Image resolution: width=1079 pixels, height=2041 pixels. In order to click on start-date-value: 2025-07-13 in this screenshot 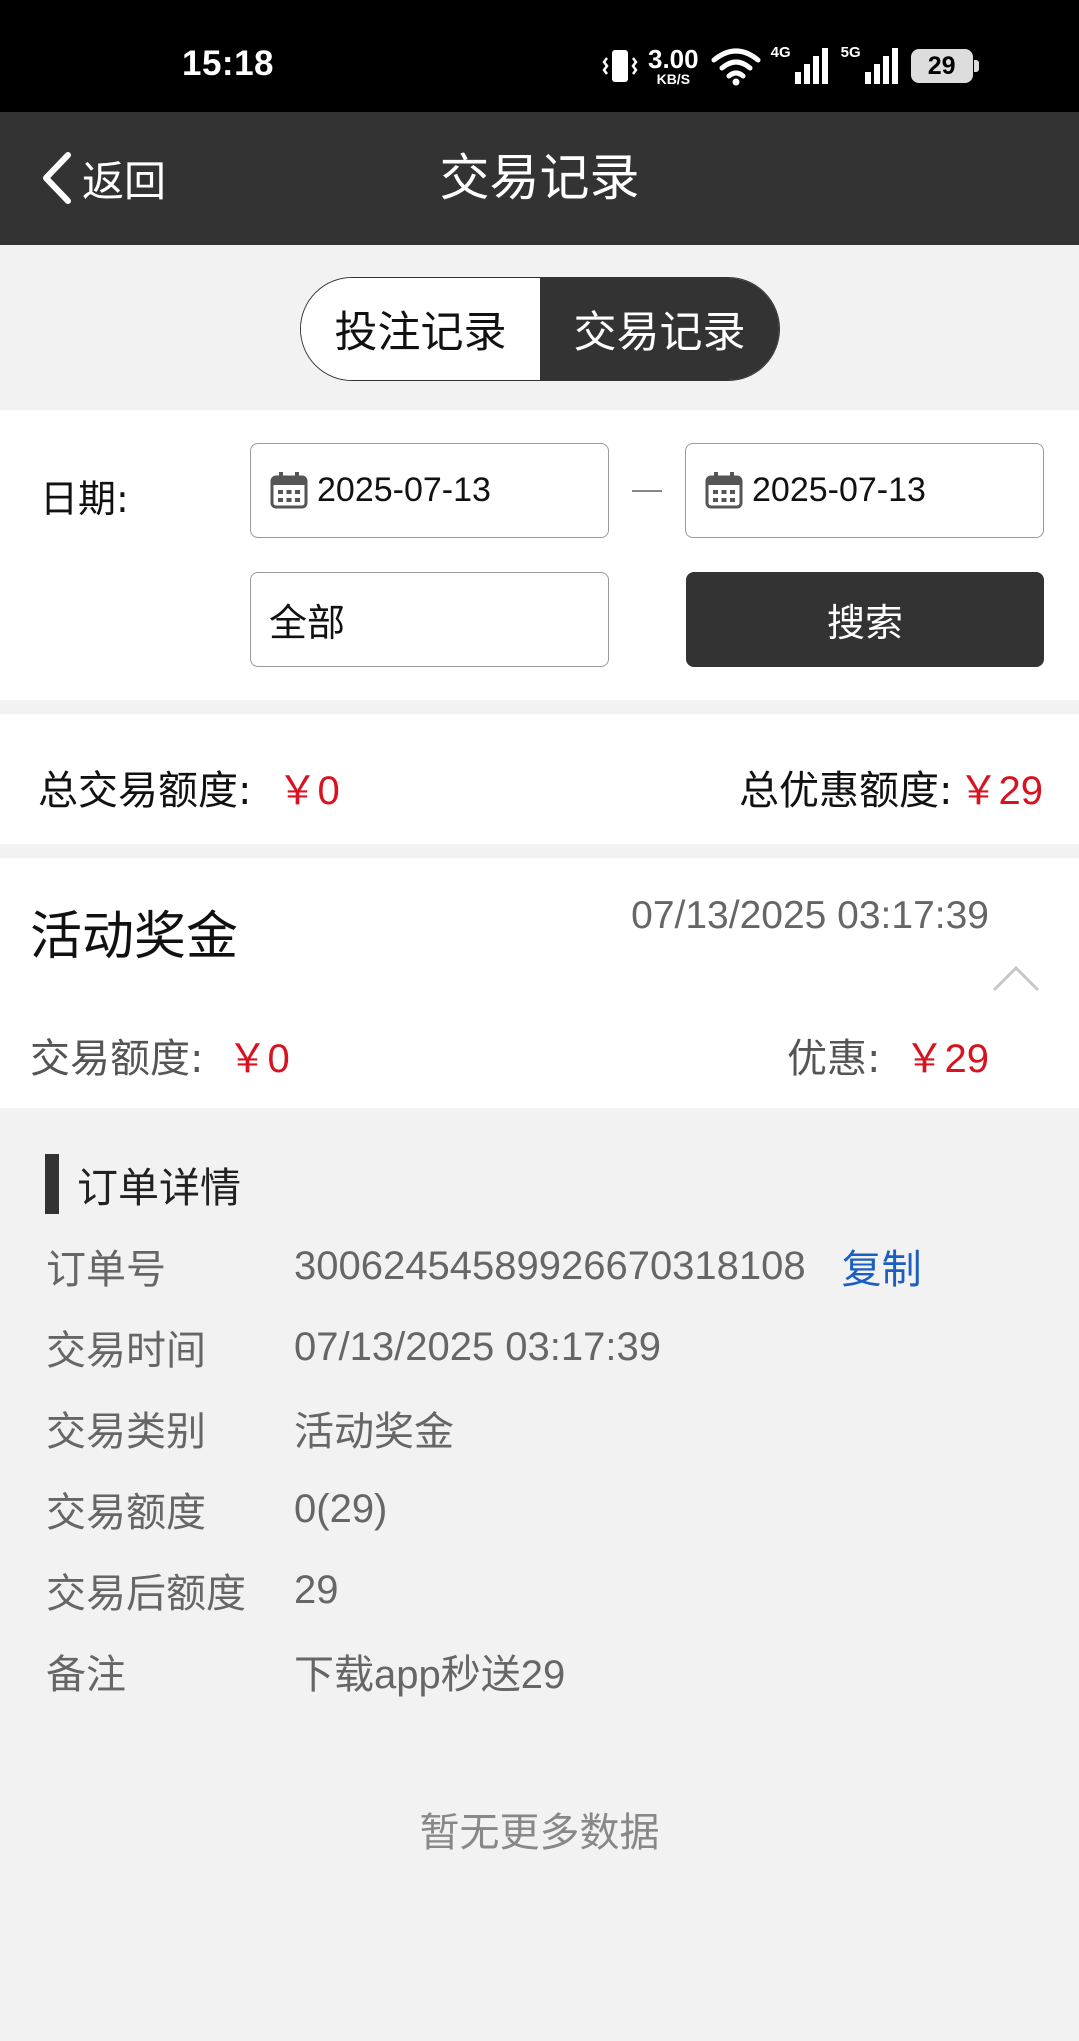, I will do `click(404, 490)`.